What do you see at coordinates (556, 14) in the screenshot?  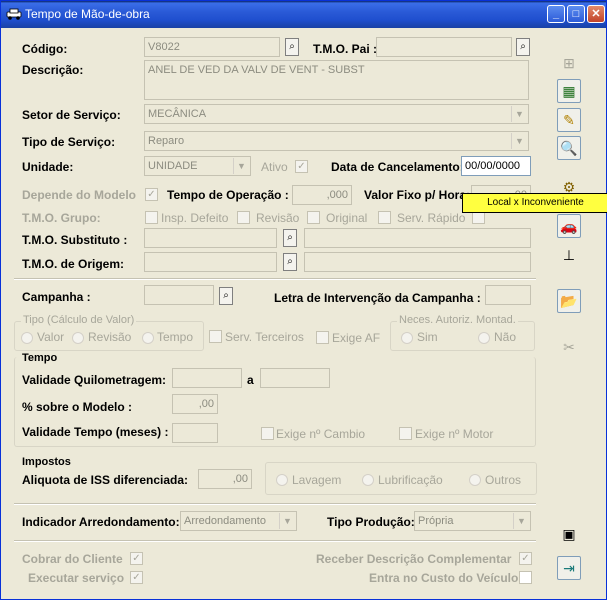 I see `minimize-button: _` at bounding box center [556, 14].